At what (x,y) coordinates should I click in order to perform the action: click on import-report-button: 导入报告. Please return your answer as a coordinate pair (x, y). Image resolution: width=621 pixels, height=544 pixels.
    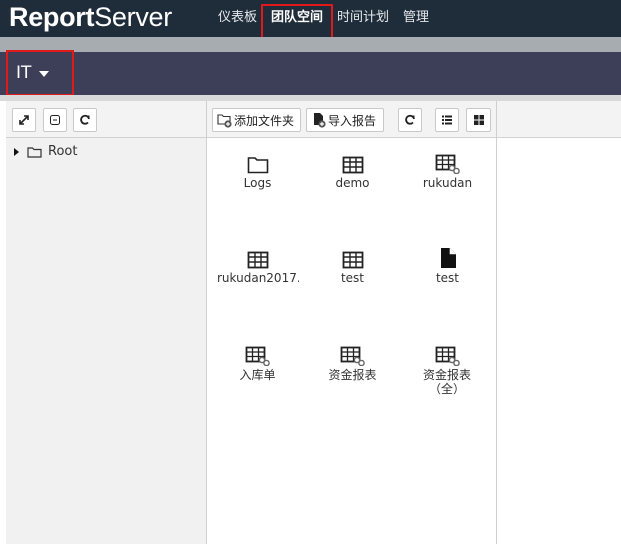
    Looking at the image, I should click on (345, 120).